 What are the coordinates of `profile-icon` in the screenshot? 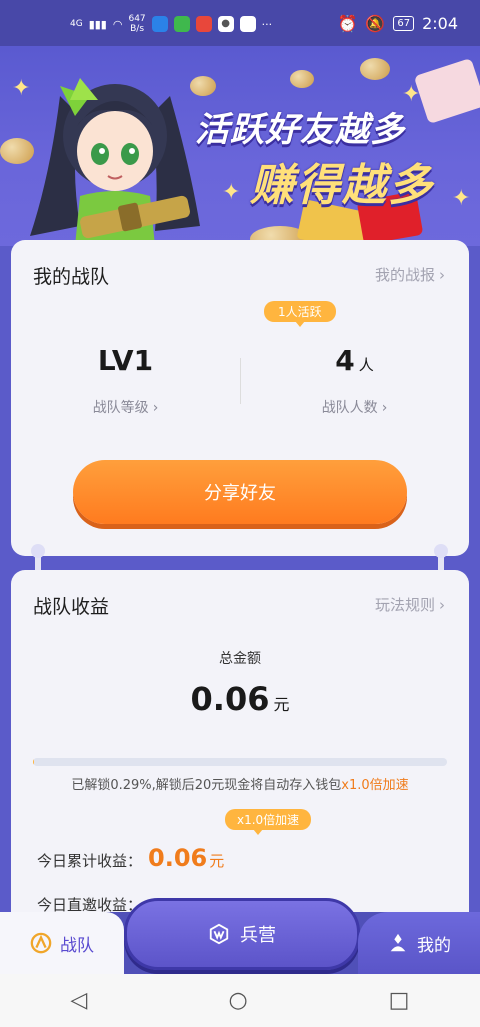 It's located at (398, 942).